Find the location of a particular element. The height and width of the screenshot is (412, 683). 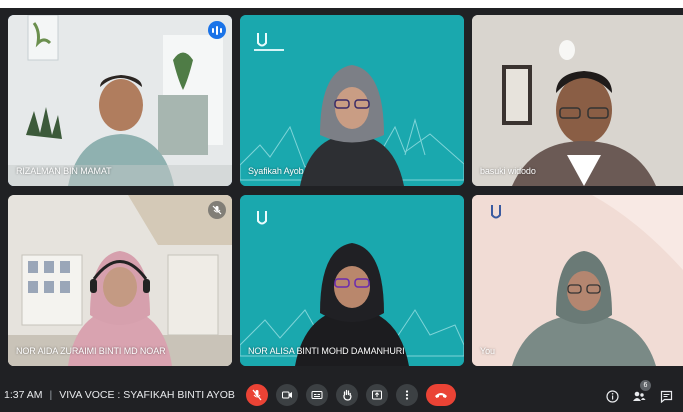

mic-toggle-button is located at coordinates (257, 395).